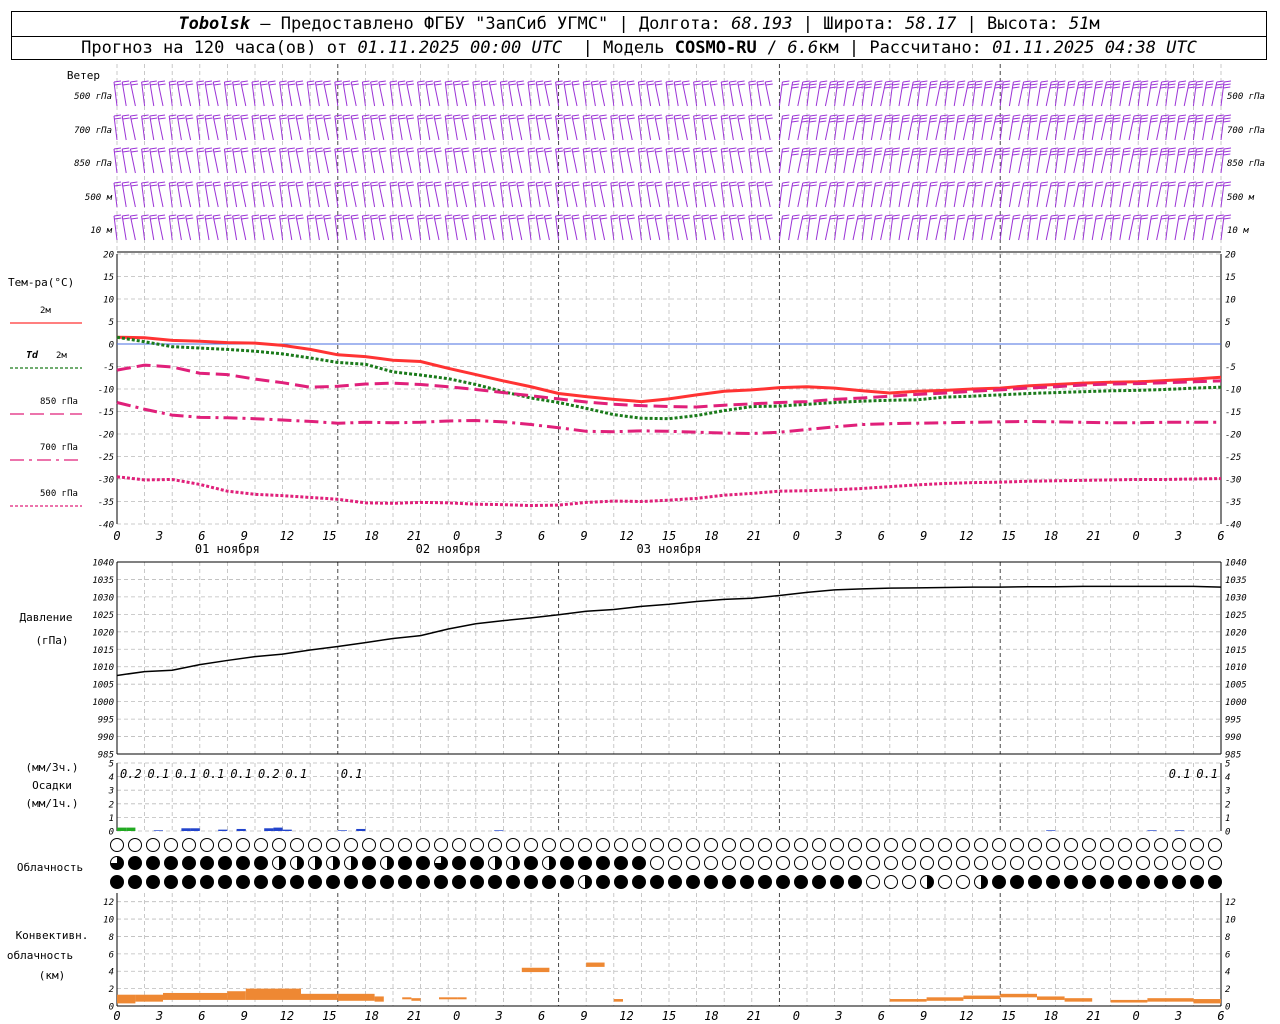 This screenshot has height=1024, width=1280. Describe the element at coordinates (966, 536) in the screenshot. I see `temp-time-axis-label: 12` at that location.